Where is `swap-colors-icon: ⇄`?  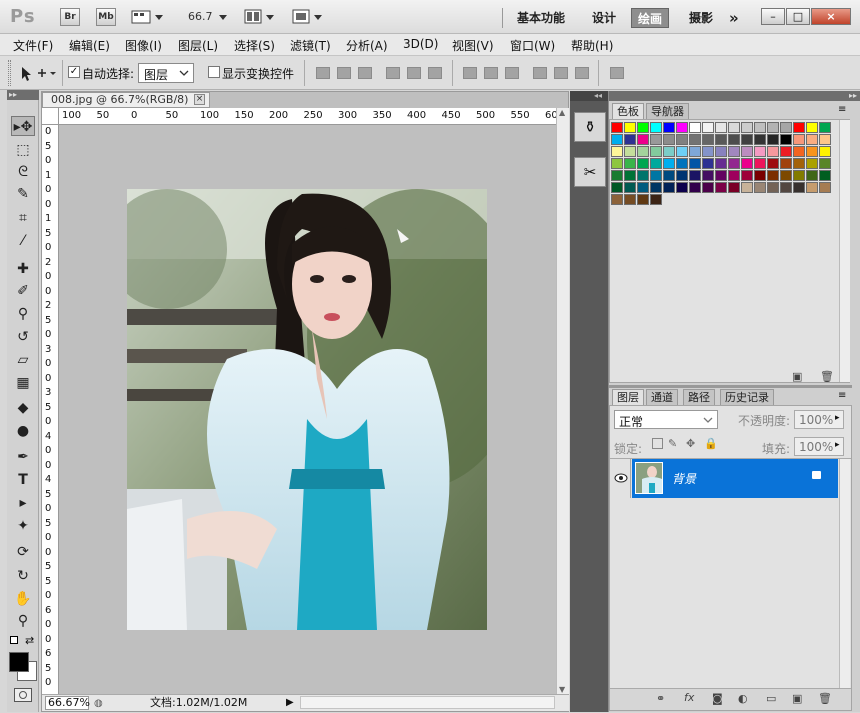
swap-colors-icon: ⇄ is located at coordinates (29, 640).